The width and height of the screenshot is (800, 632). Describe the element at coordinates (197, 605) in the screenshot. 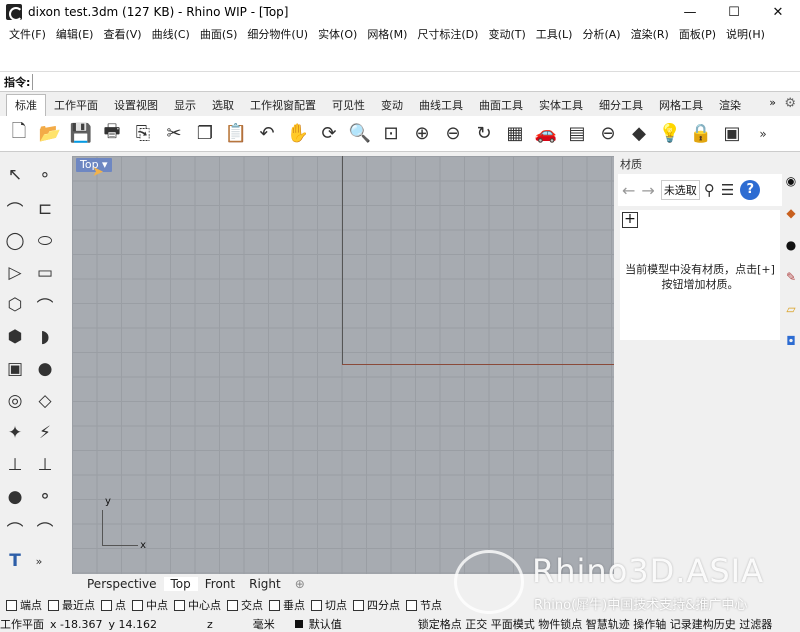

I see `osnap-center: 中心点` at that location.